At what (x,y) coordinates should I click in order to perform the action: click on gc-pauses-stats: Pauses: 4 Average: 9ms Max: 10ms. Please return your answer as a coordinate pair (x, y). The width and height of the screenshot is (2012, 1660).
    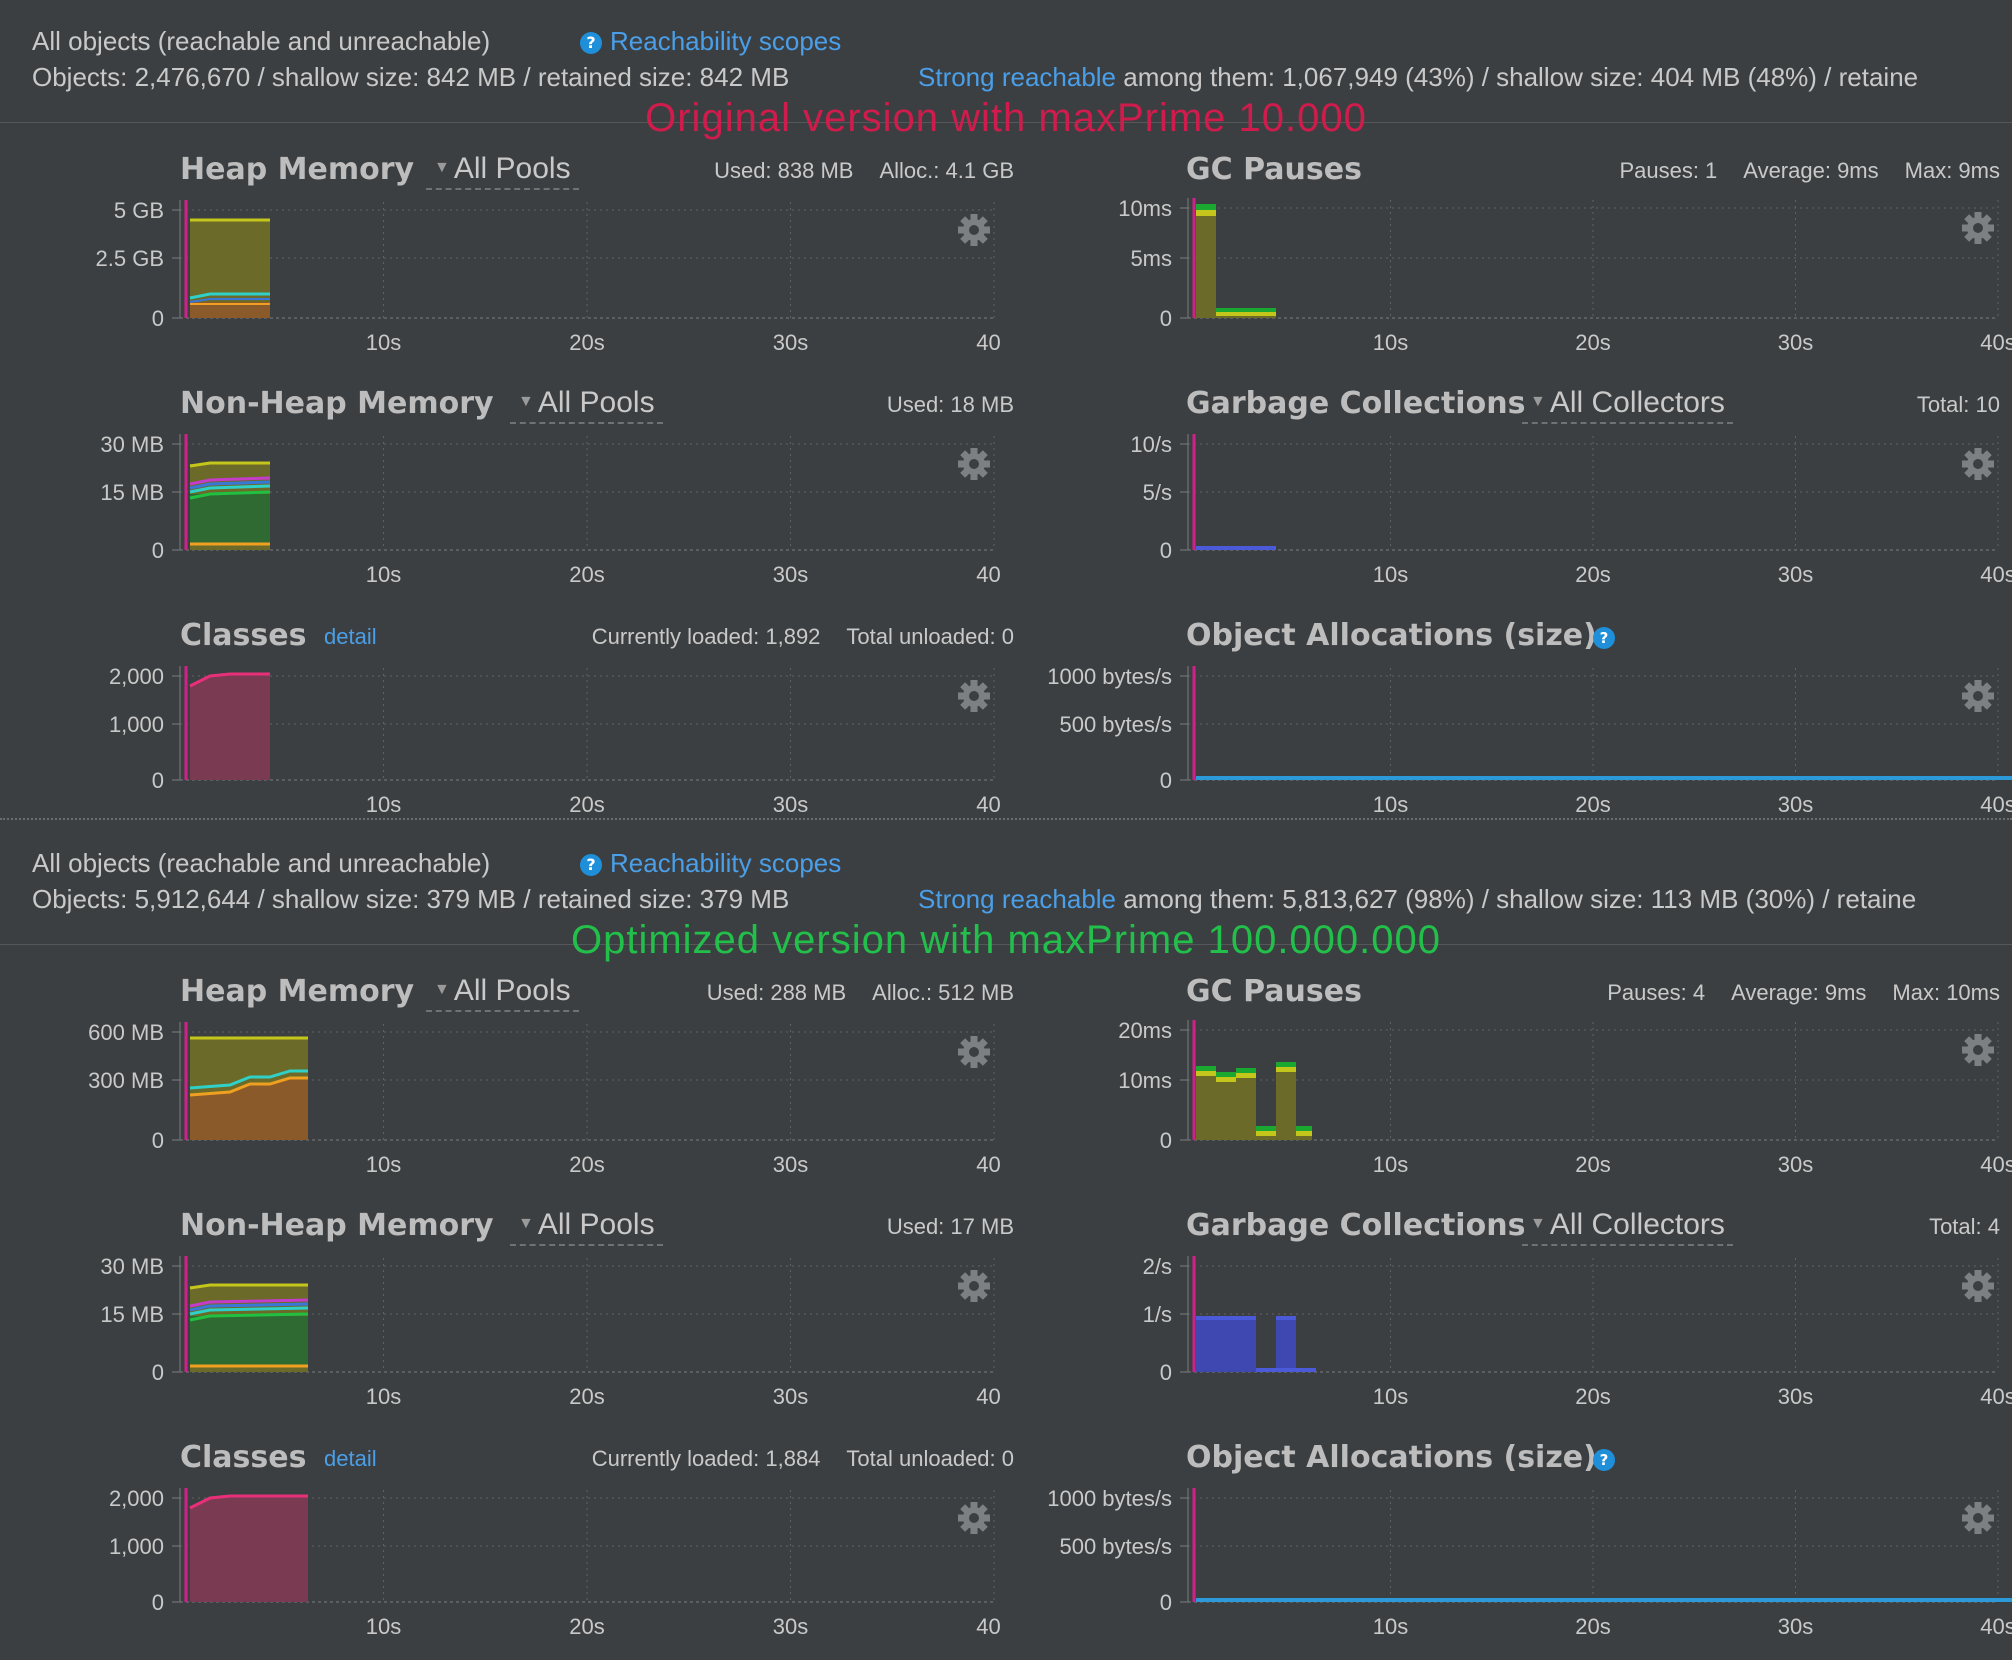
    Looking at the image, I should click on (1790, 993).